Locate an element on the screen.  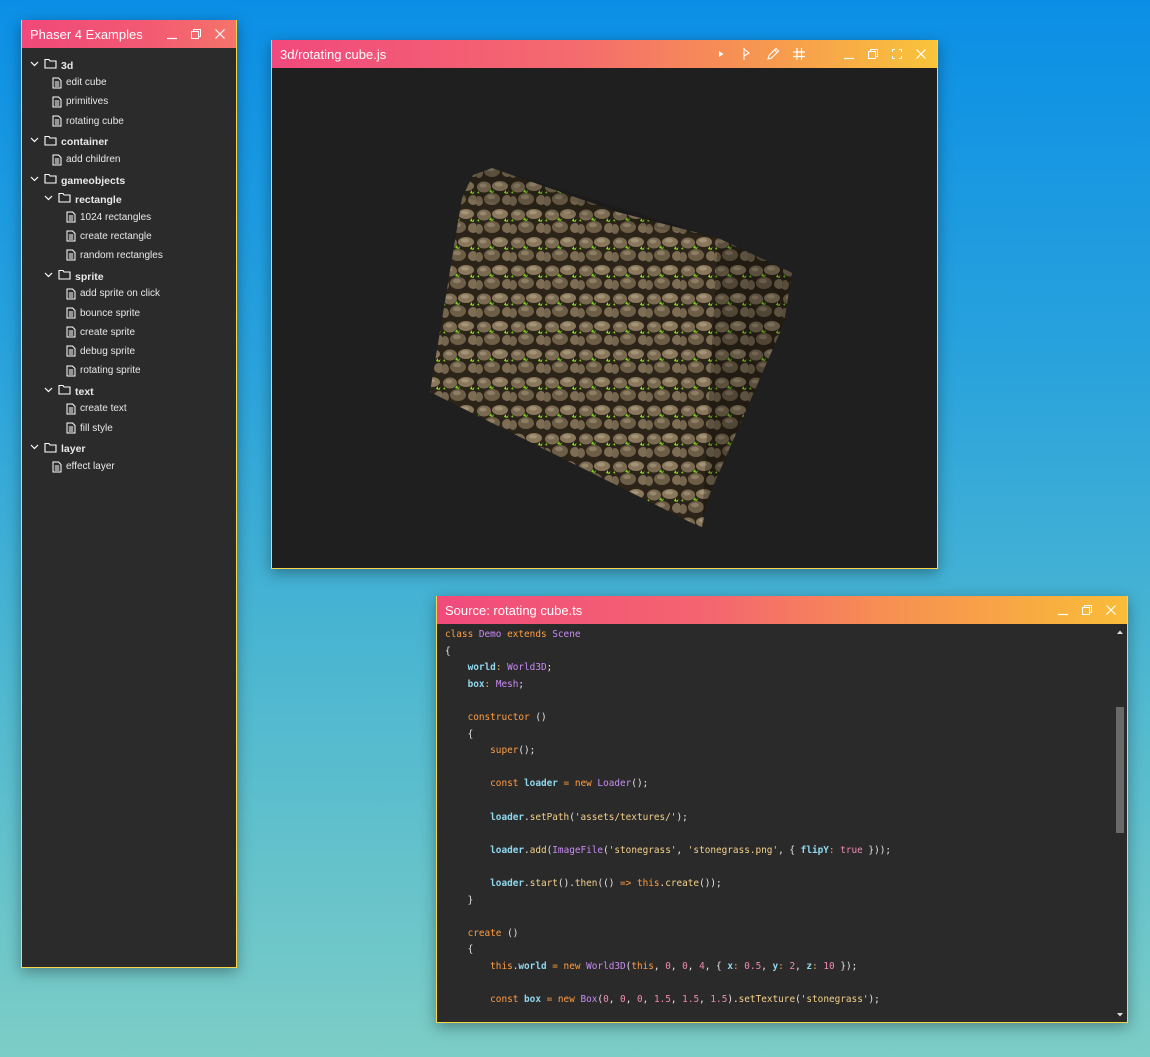
tree-file-label: random rectangles is located at coordinates (121, 255).